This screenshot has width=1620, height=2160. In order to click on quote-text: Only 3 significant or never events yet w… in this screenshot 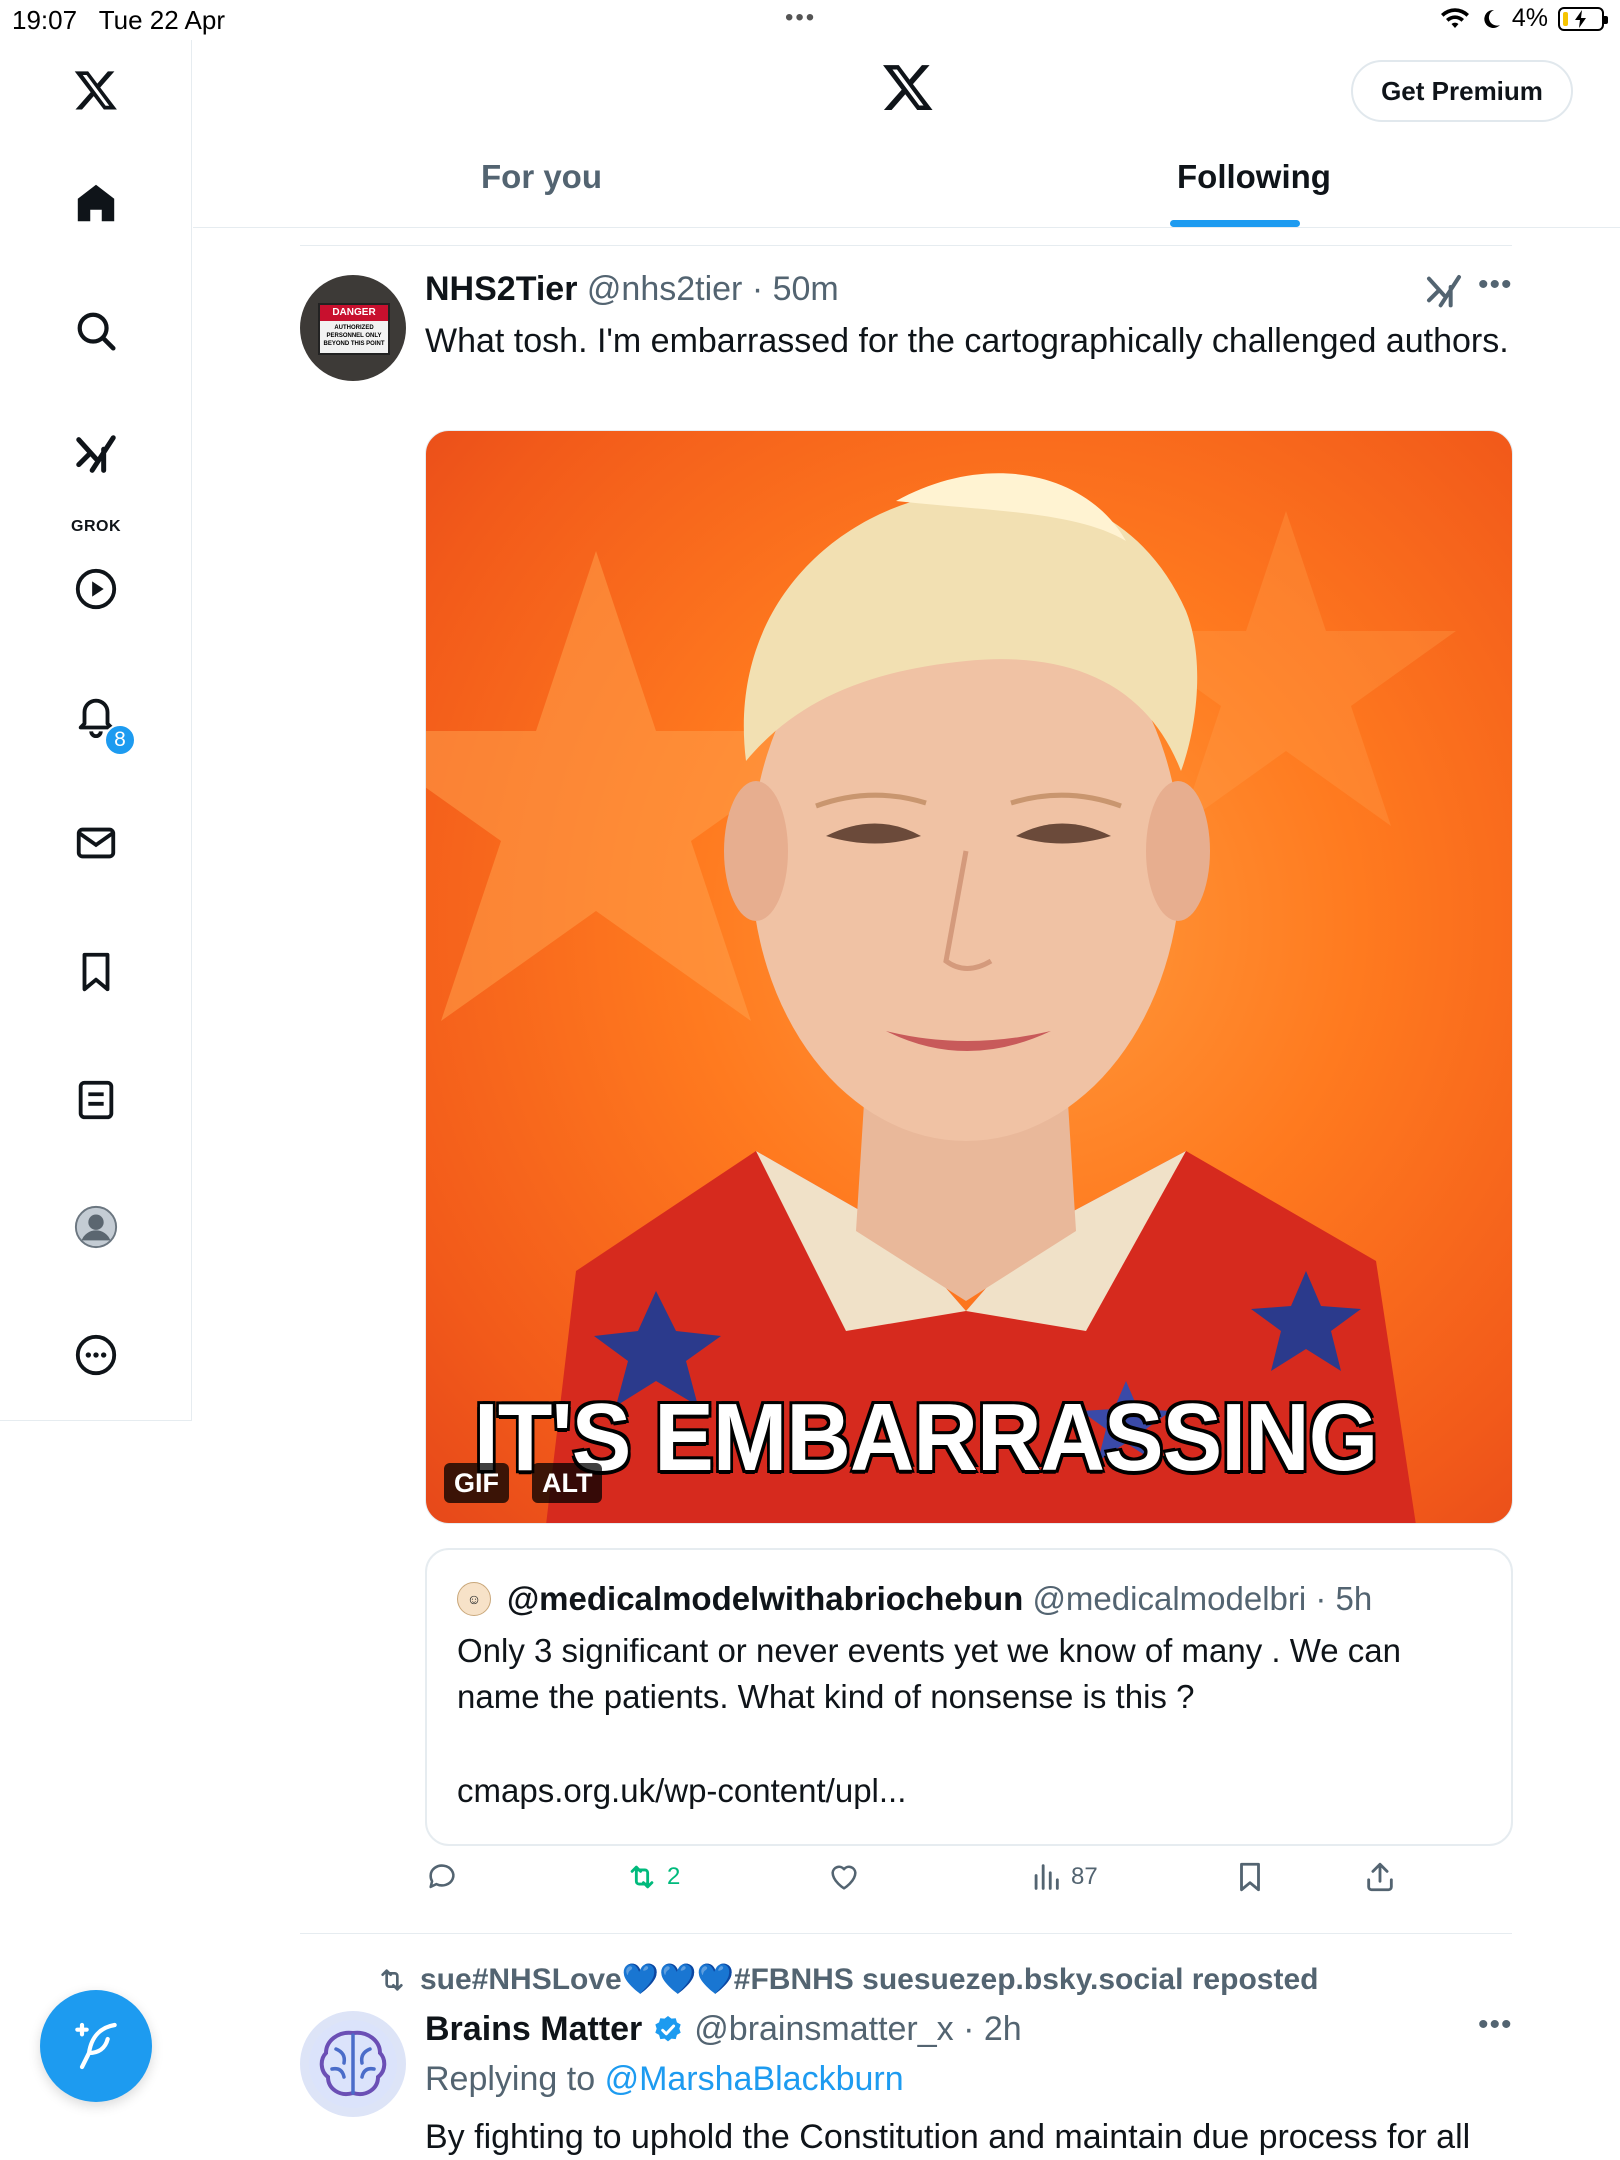, I will do `click(929, 1673)`.